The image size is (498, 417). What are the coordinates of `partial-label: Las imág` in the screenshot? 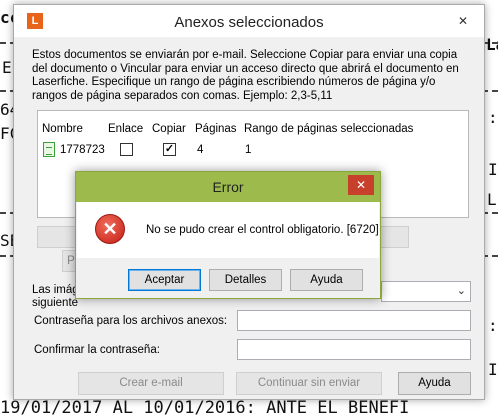 It's located at (55, 290).